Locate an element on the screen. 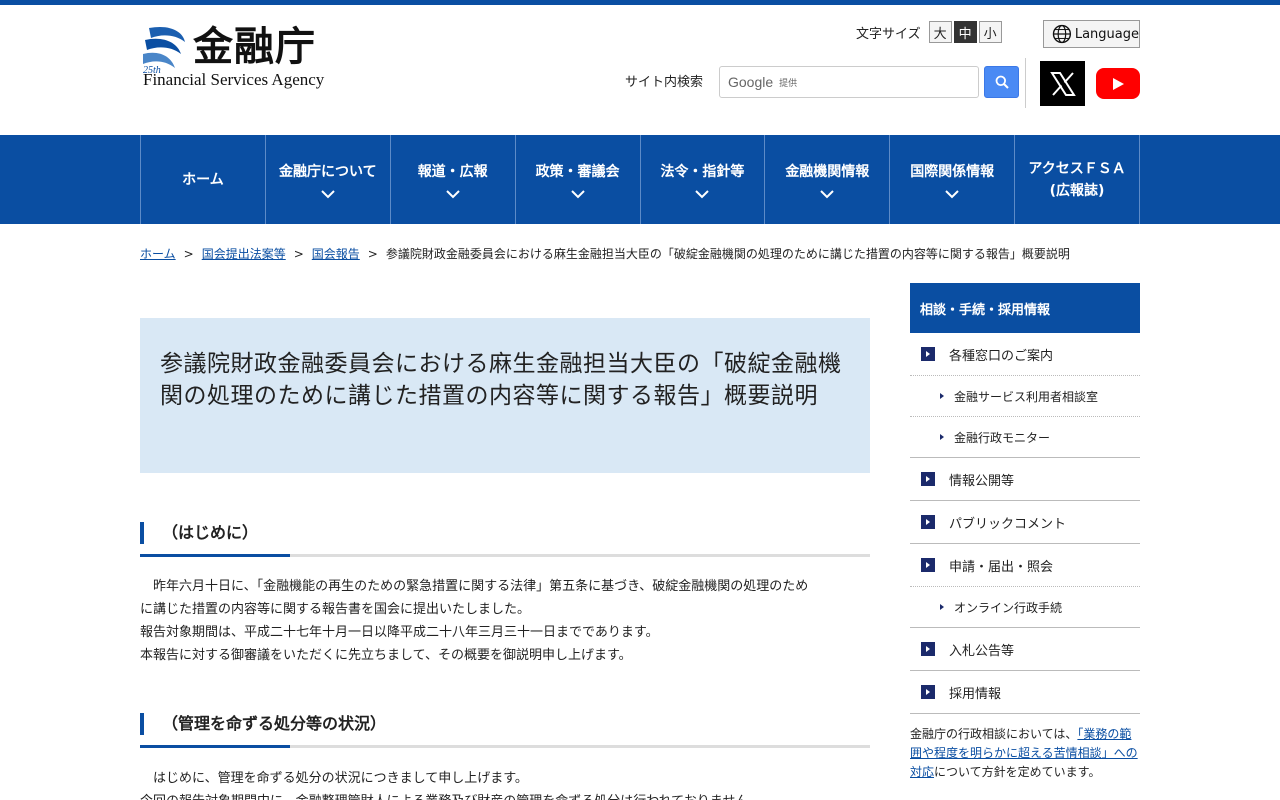 The image size is (1280, 800). font-size-switcher: 文字サイズ 大 中 小 is located at coordinates (929, 32).